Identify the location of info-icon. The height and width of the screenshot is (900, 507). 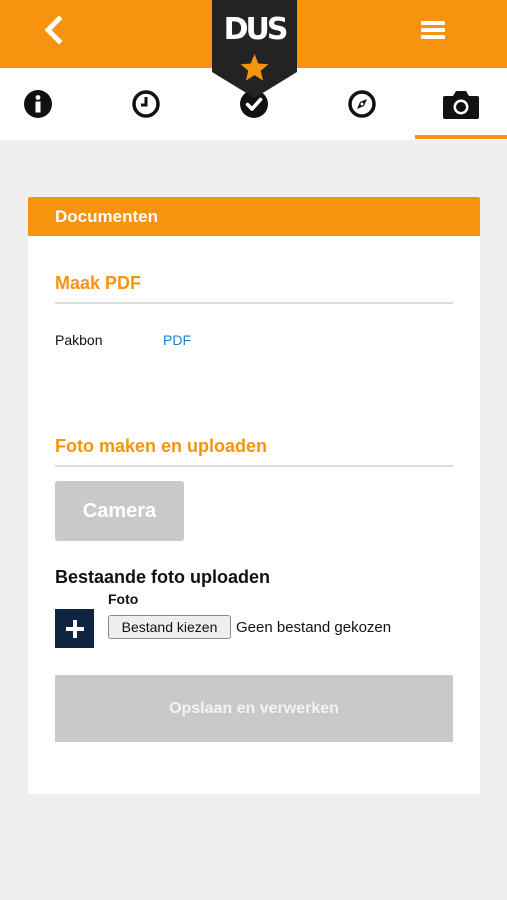
(38, 104).